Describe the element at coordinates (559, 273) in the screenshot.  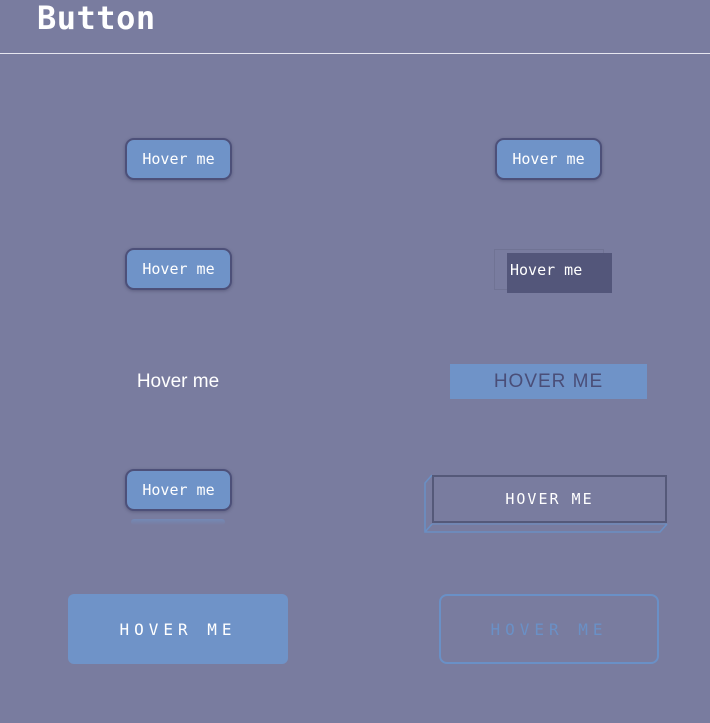
I see `hover-button-4: Hover me` at that location.